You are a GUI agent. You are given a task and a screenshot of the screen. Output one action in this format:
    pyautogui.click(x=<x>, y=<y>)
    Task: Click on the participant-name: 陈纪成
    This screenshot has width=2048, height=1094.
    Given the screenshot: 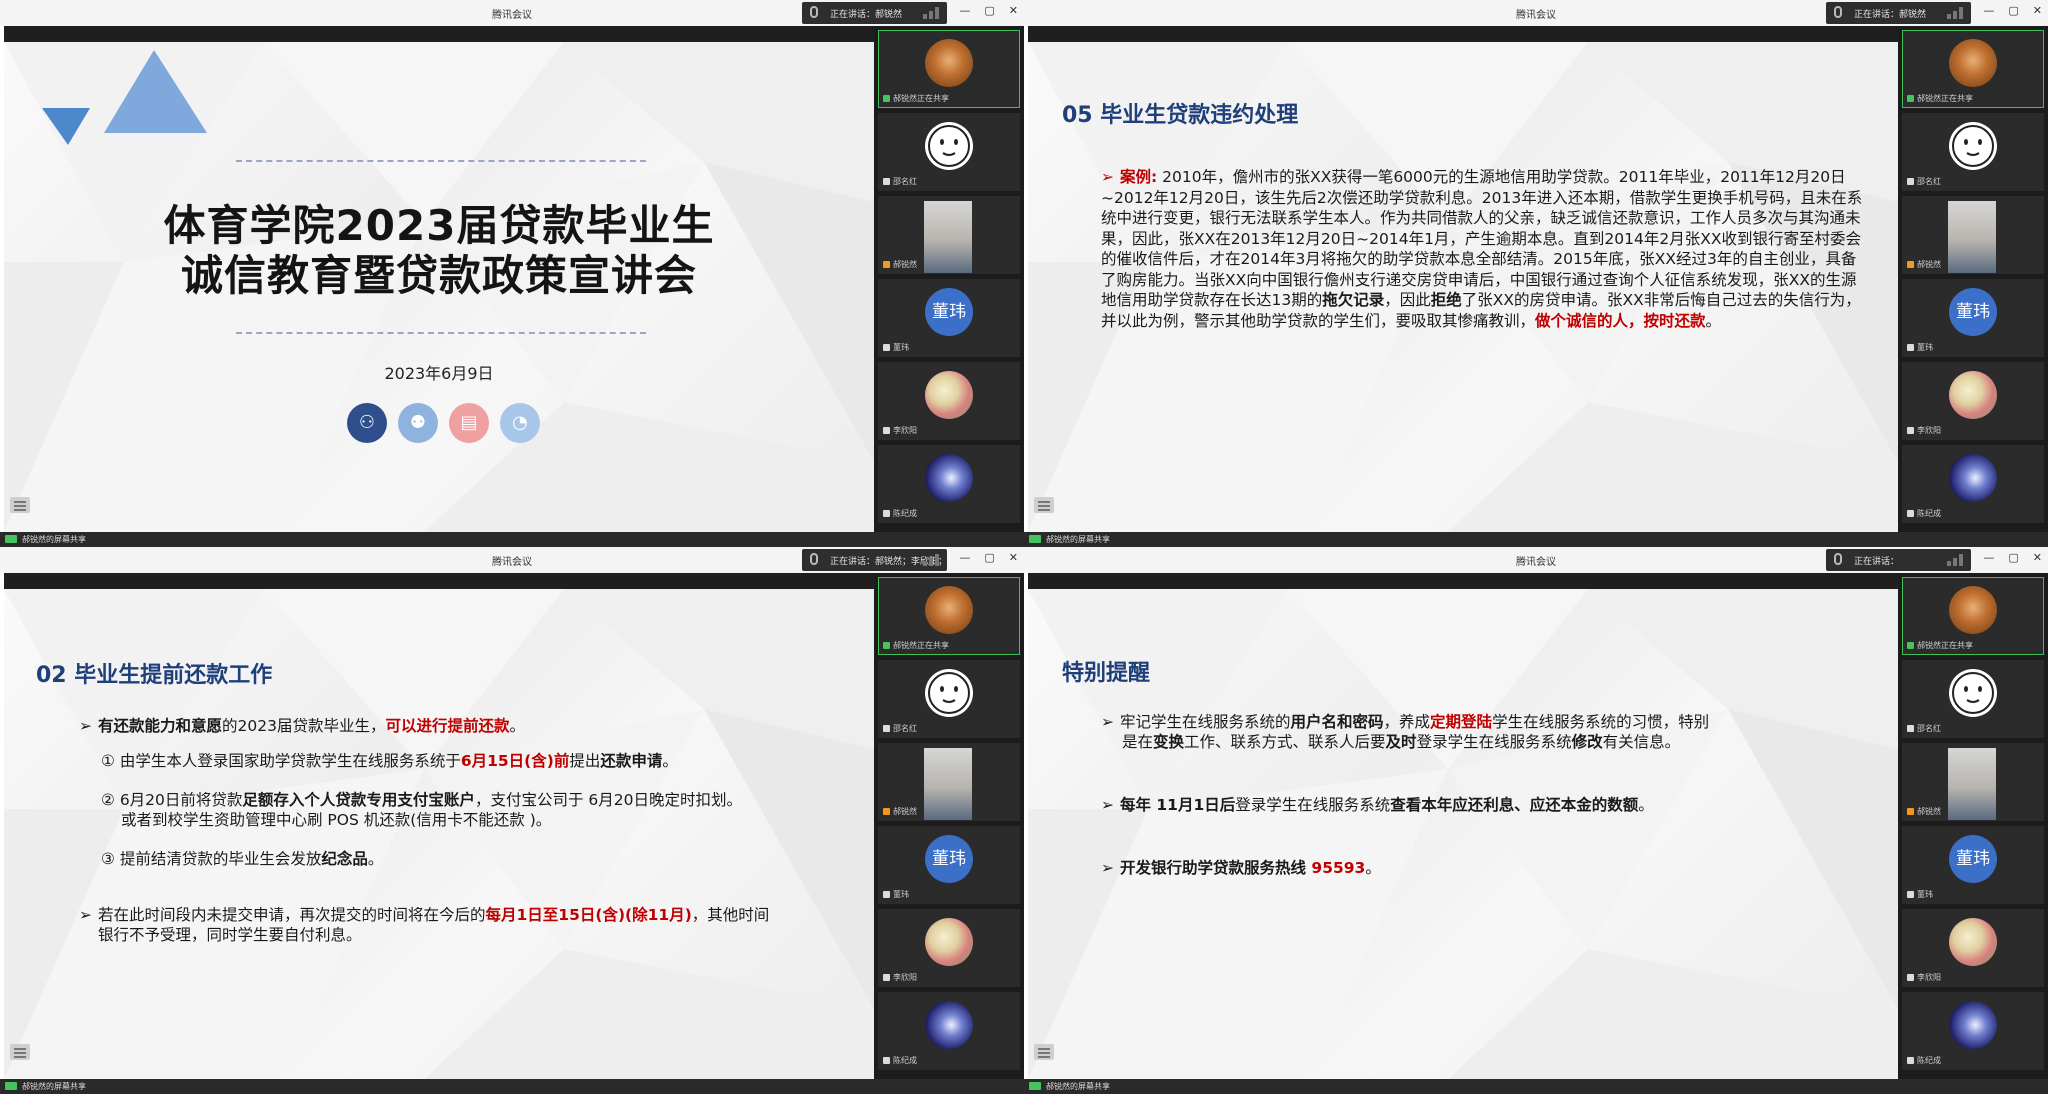 What is the action you would take?
    pyautogui.click(x=900, y=1060)
    